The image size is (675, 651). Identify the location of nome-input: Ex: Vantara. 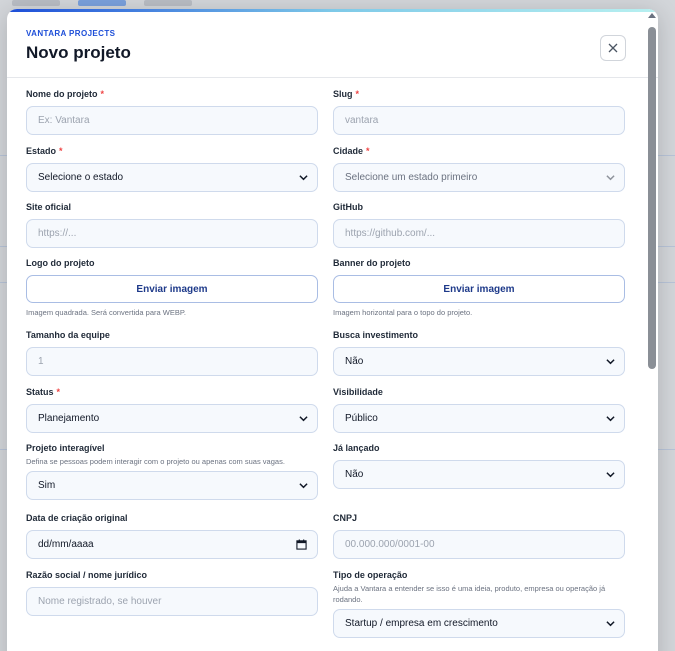
(172, 120).